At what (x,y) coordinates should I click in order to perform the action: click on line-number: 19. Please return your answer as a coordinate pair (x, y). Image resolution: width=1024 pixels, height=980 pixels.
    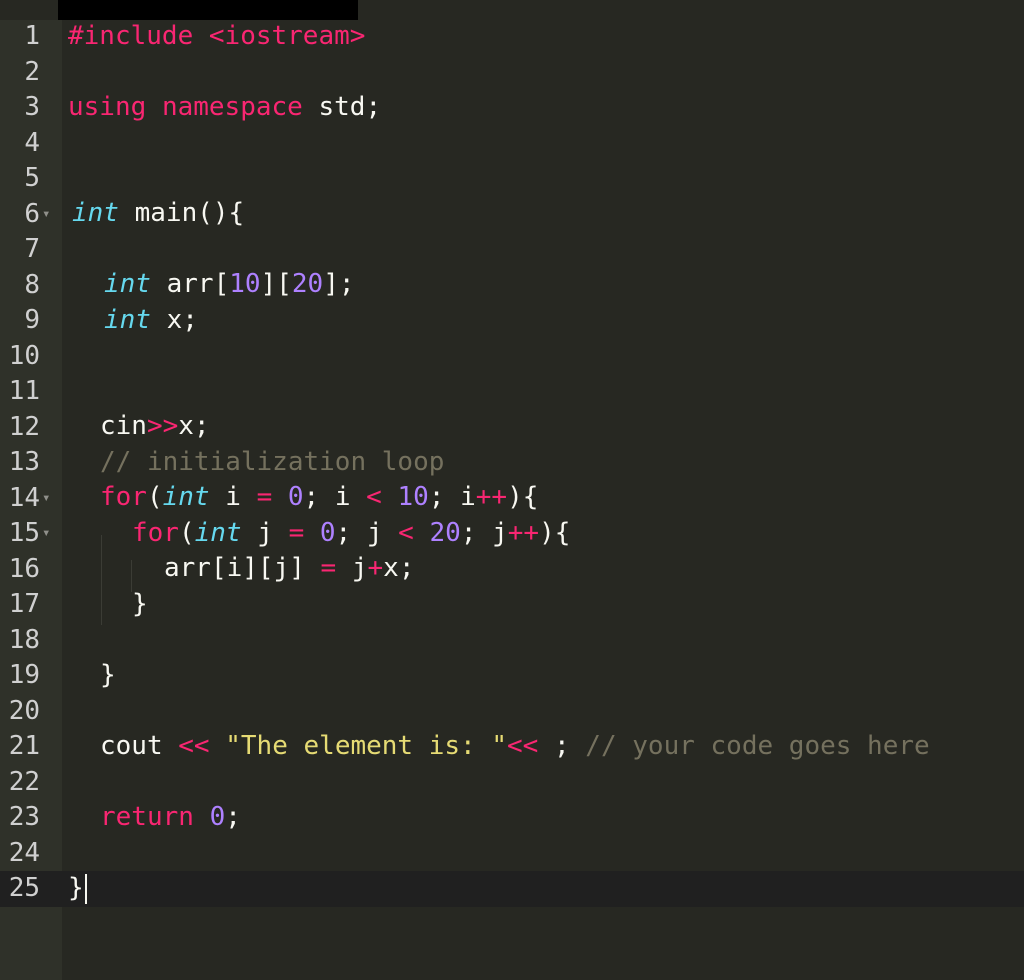
    Looking at the image, I should click on (24, 675).